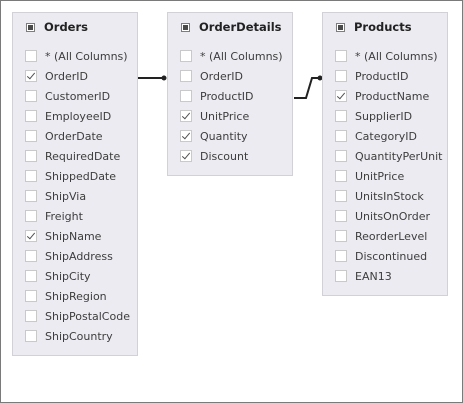  I want to click on field-label: ProductID, so click(382, 76).